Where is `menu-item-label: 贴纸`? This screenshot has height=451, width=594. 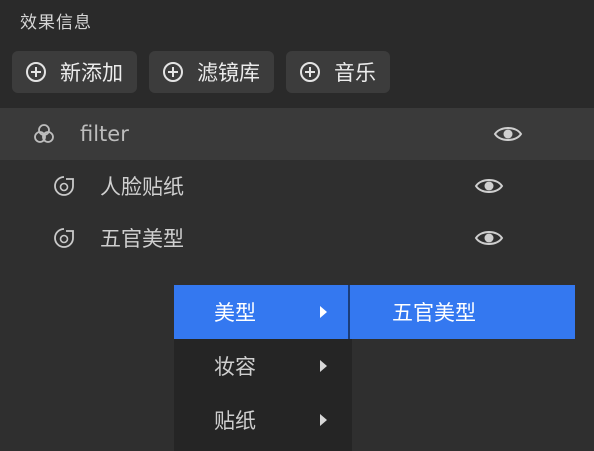
menu-item-label: 贴纸 is located at coordinates (235, 421).